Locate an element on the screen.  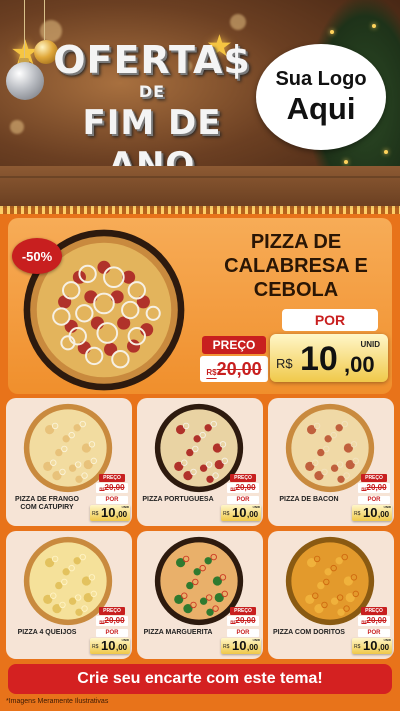
new-price: UNID R$ 10 ,00 is located at coordinates (329, 358).